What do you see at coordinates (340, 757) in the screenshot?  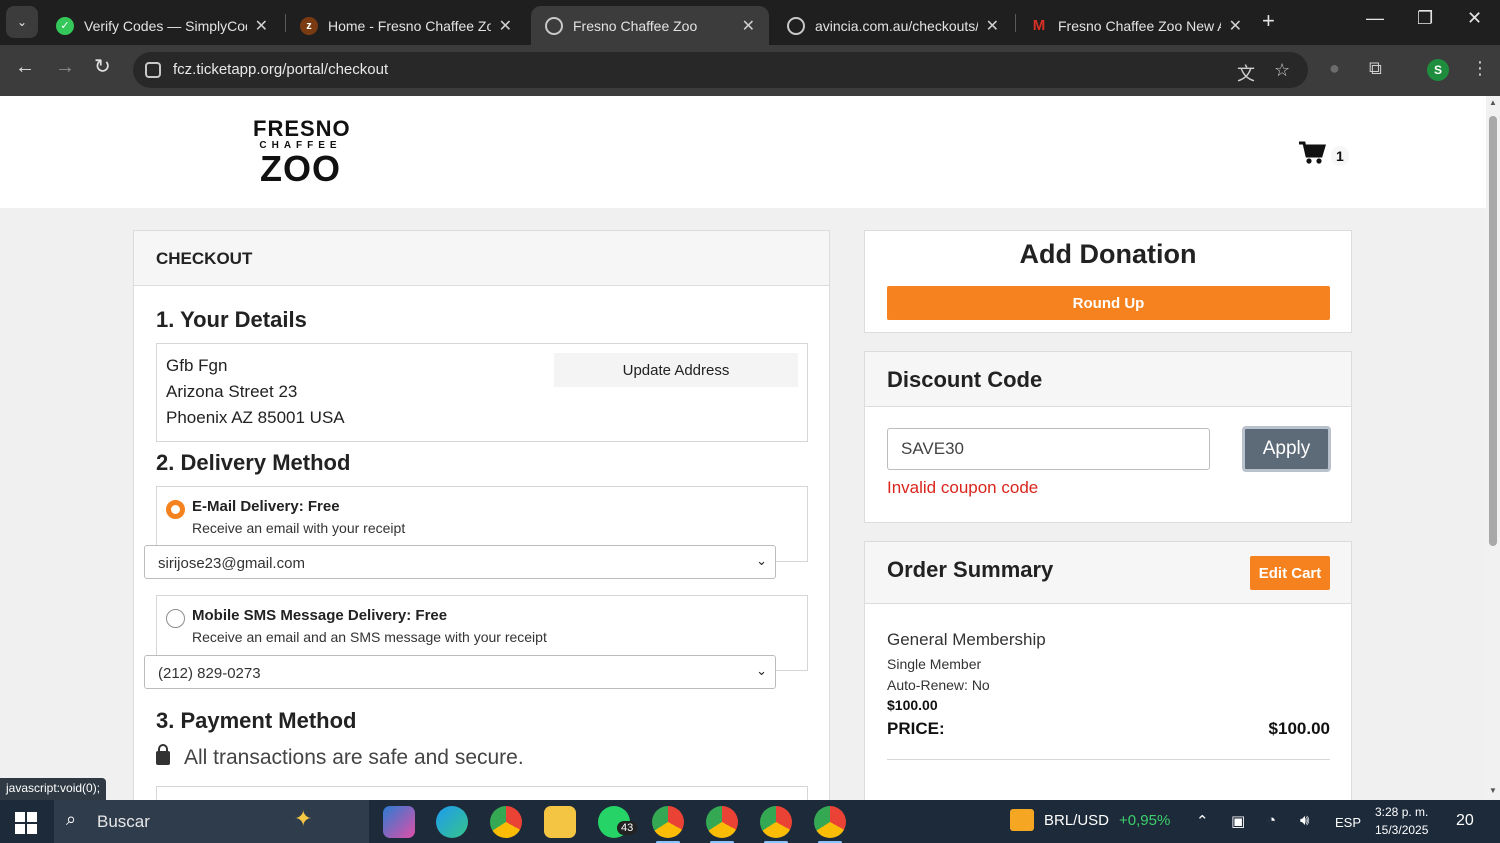 I see `secure-note: All transactions are safe and secure.` at bounding box center [340, 757].